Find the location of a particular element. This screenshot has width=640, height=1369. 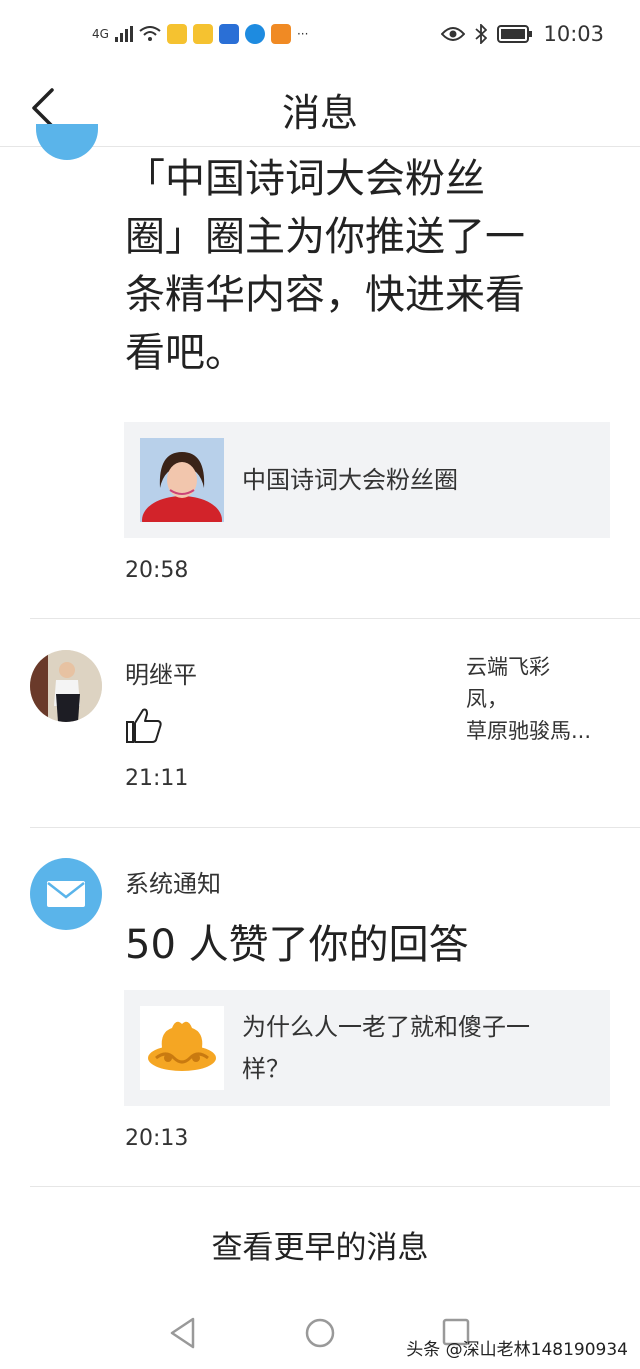

system-notification-avatar is located at coordinates (66, 894).